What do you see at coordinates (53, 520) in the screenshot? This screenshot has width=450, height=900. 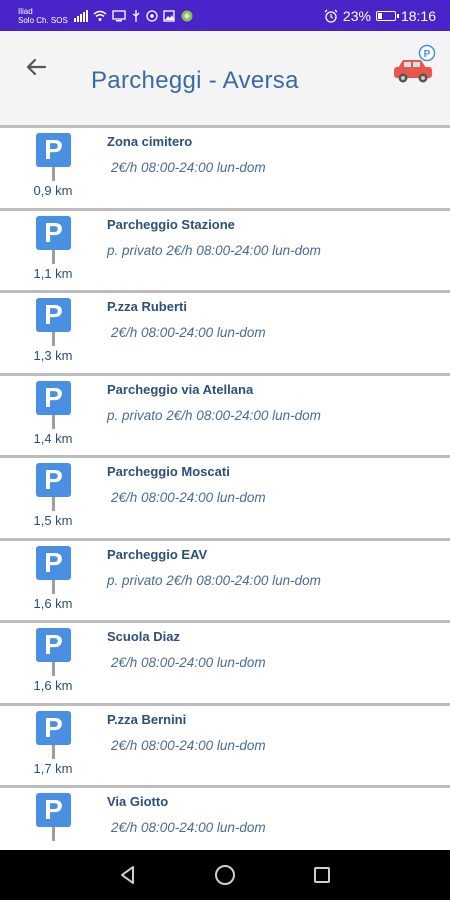 I see `parking-distance: 1,5 km` at bounding box center [53, 520].